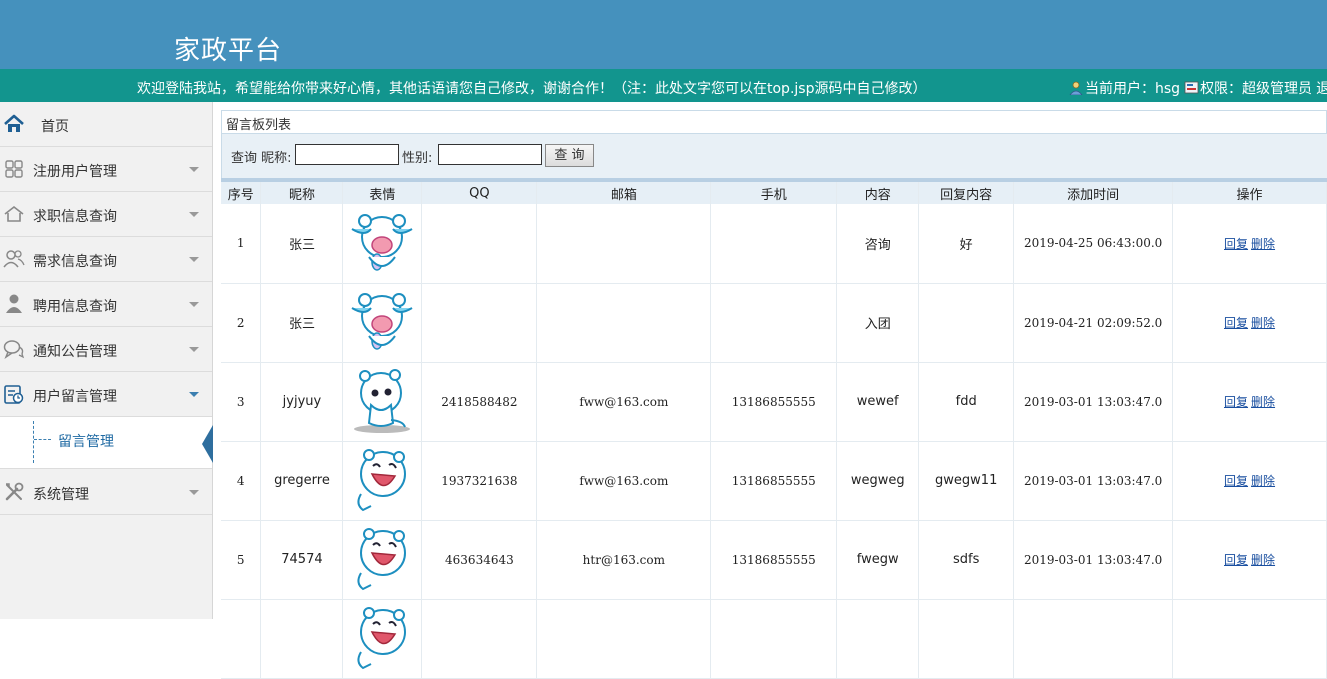  What do you see at coordinates (966, 481) in the screenshot?
I see `cell-reply: gwegw11` at bounding box center [966, 481].